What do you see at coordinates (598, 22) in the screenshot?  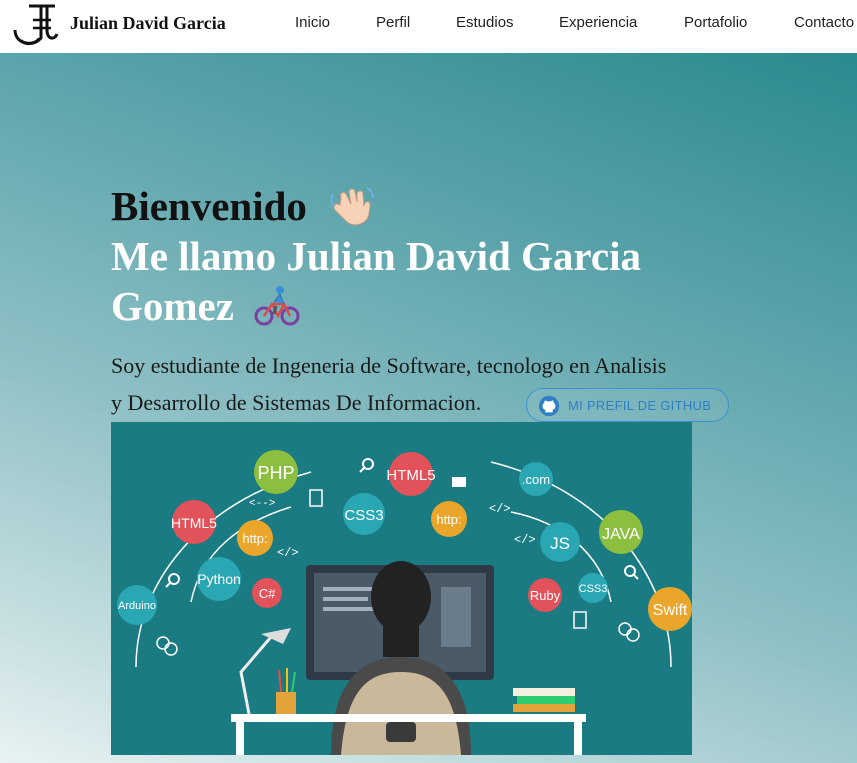 I see `nav-link-experiencia: Experiencia` at bounding box center [598, 22].